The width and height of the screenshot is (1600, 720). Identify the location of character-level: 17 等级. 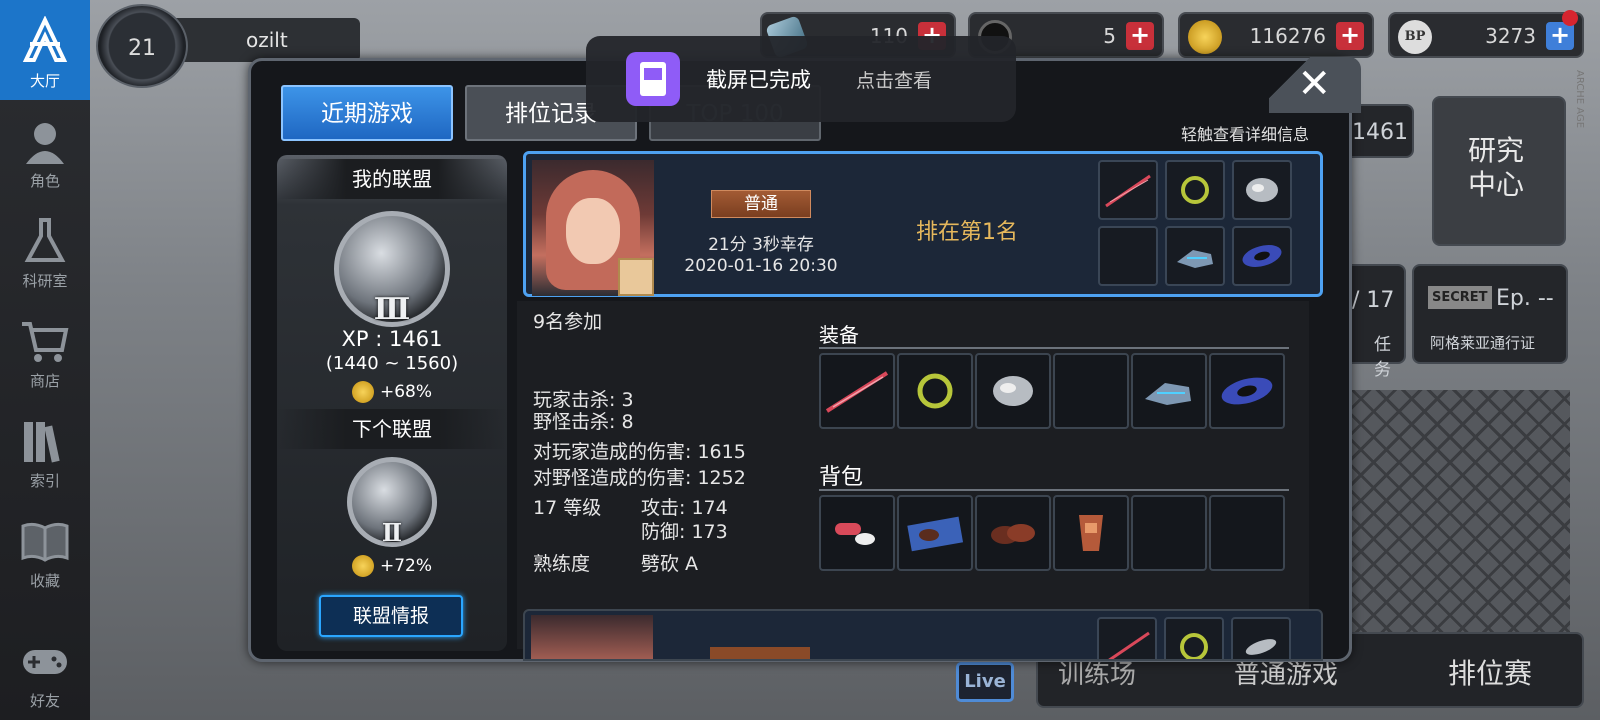
(567, 508).